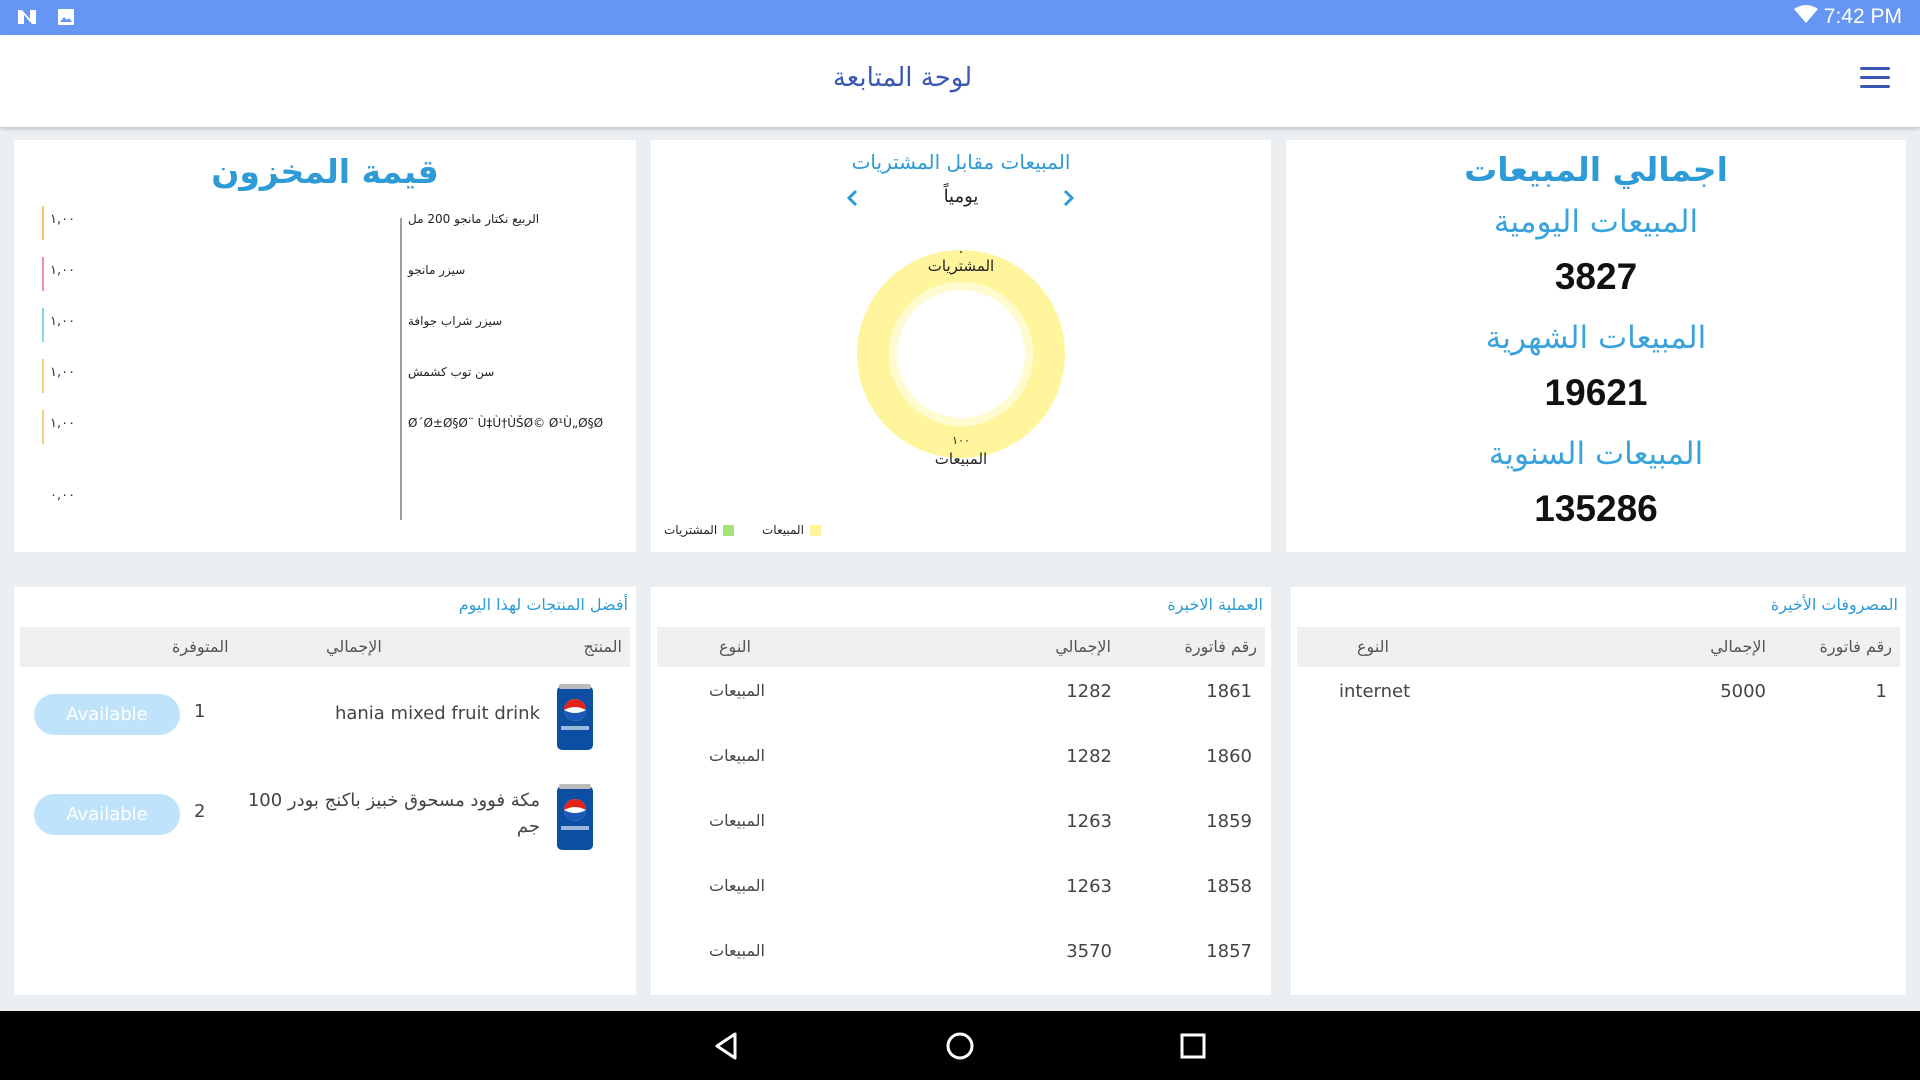  Describe the element at coordinates (960, 1046) in the screenshot. I see `home-icon` at that location.